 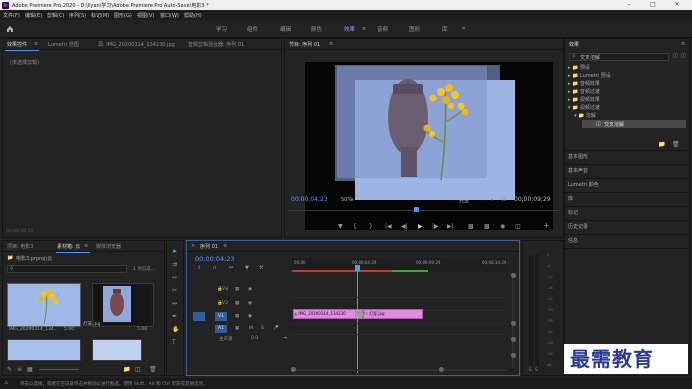 What do you see at coordinates (174, 265) in the screenshot?
I see `track-select-tool-icon: ⇉` at bounding box center [174, 265].